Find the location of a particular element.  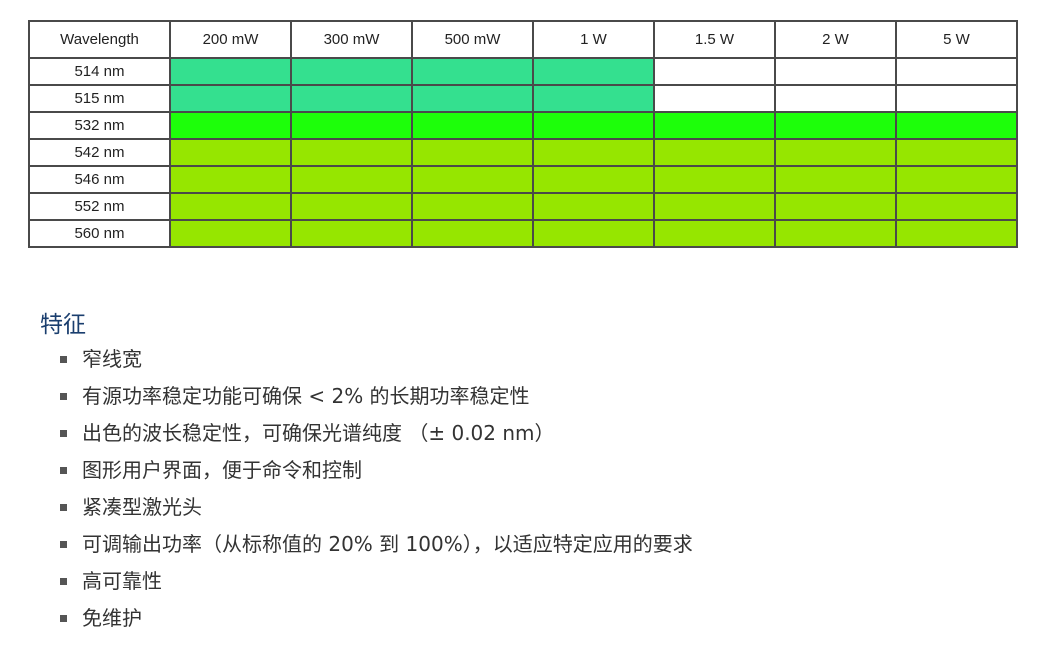

feature-text: 图形用户界面，便于命令和控制 is located at coordinates (222, 470).